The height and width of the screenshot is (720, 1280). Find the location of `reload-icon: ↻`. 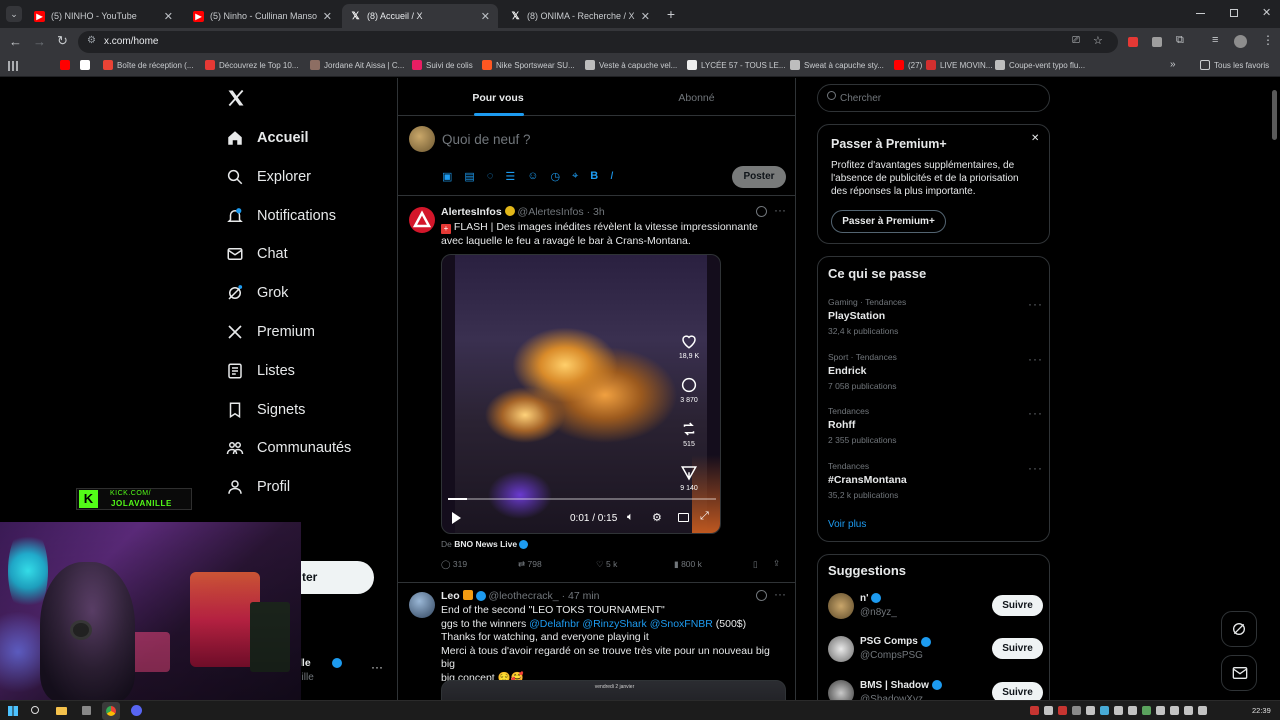

reload-icon: ↻ is located at coordinates (62, 41).